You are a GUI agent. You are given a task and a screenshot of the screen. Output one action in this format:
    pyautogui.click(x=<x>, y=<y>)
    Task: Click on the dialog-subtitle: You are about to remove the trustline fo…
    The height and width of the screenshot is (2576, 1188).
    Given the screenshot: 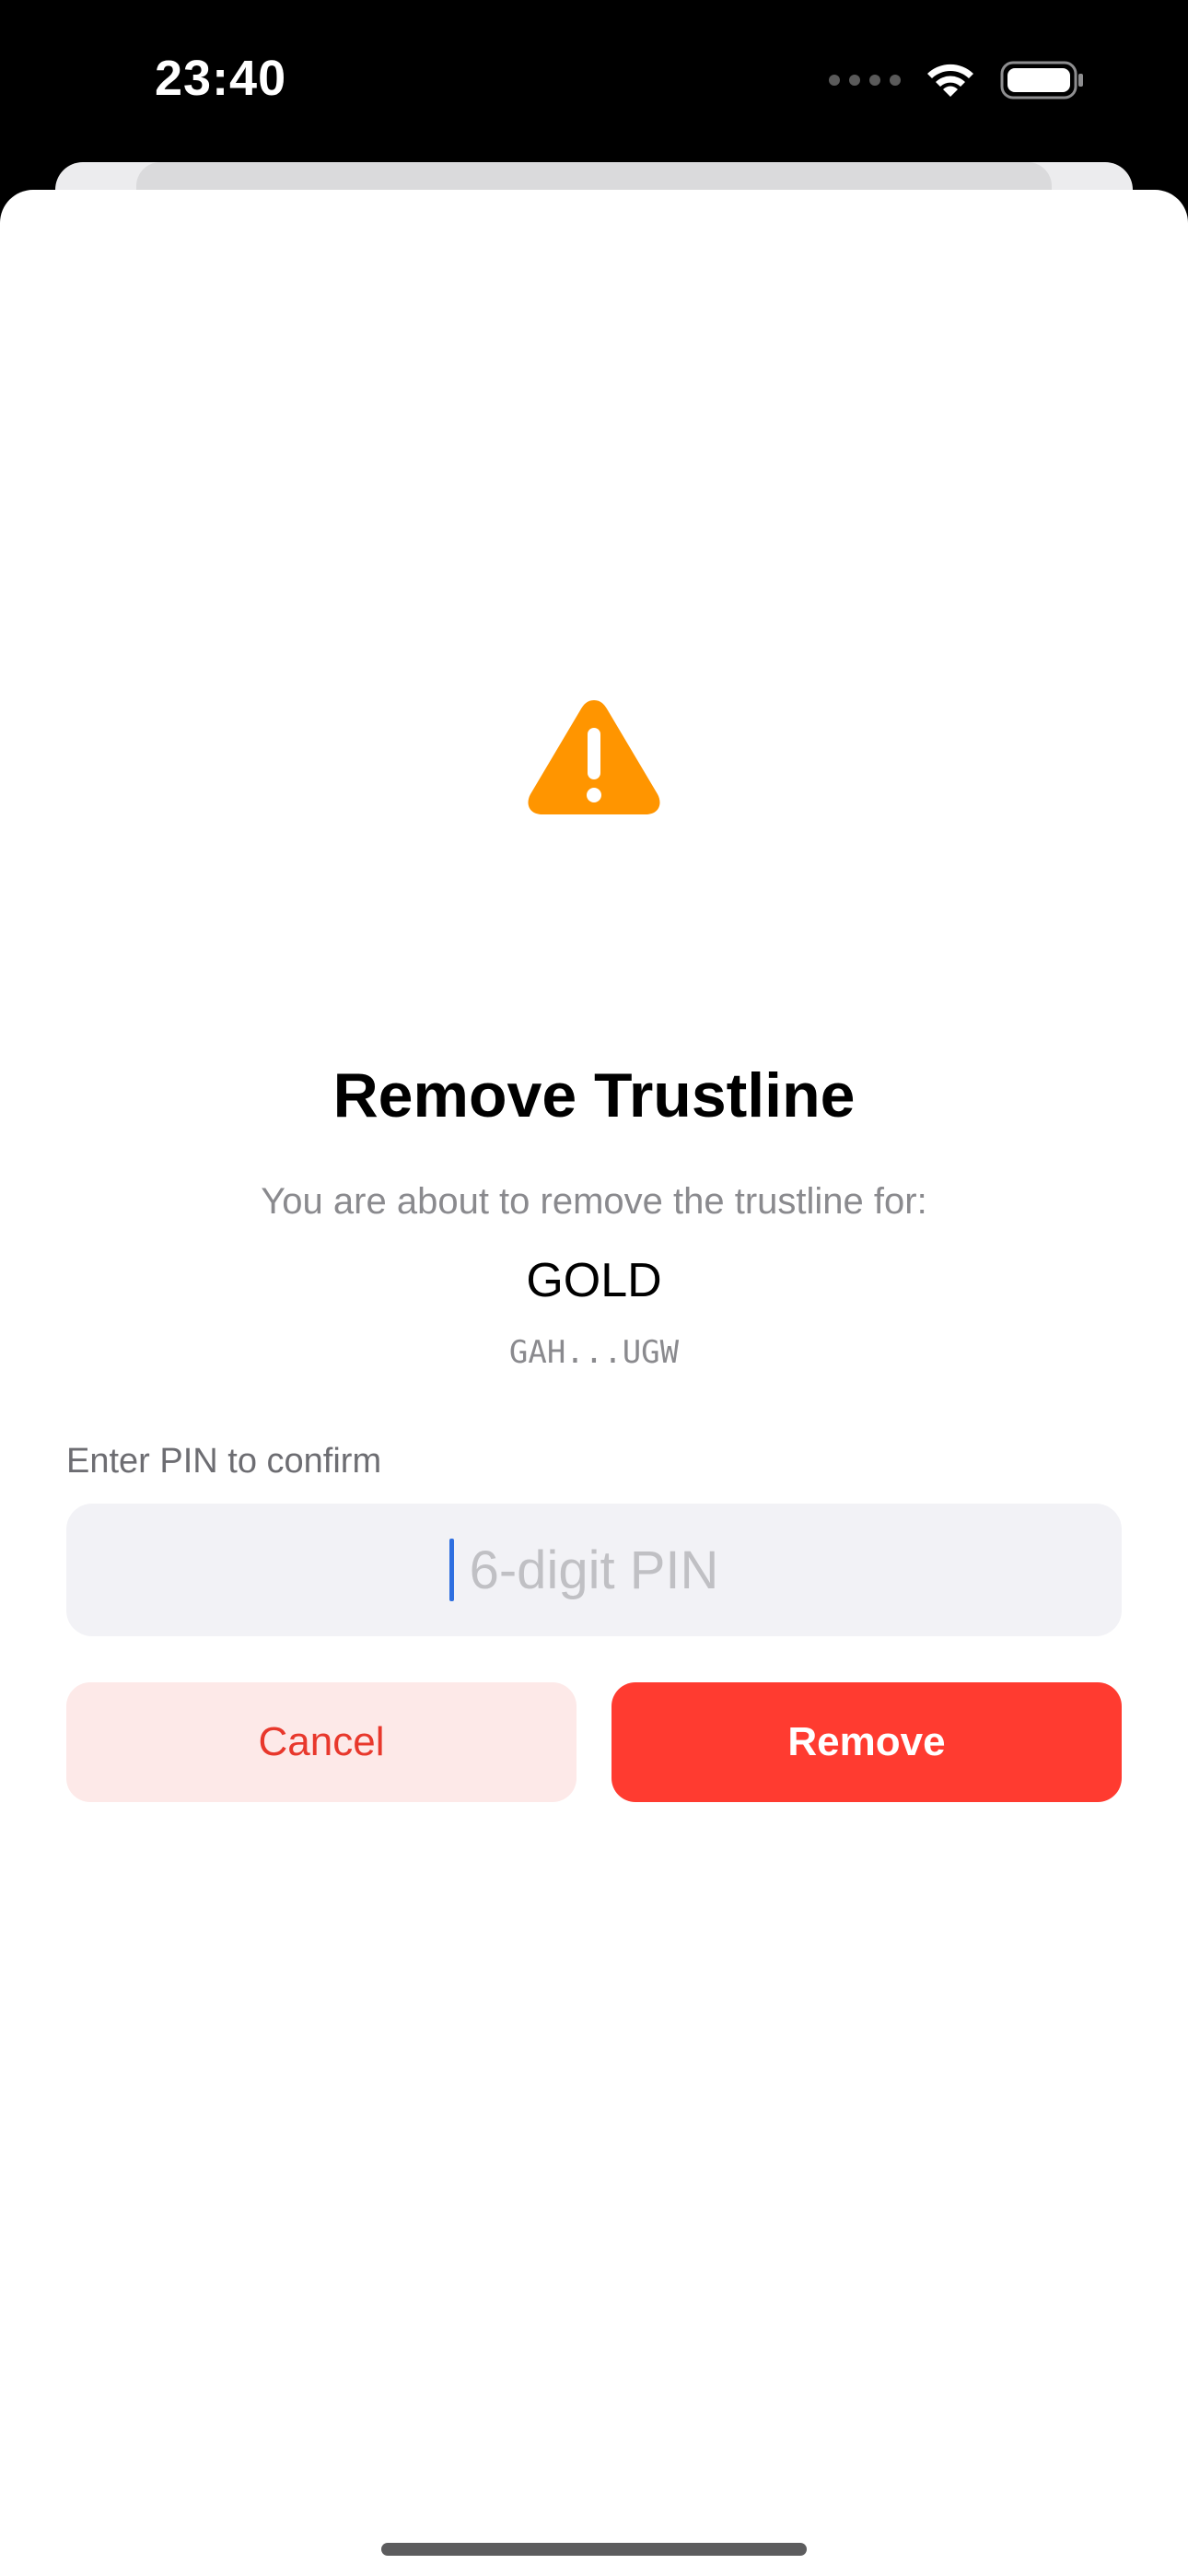 What is the action you would take?
    pyautogui.click(x=594, y=1201)
    